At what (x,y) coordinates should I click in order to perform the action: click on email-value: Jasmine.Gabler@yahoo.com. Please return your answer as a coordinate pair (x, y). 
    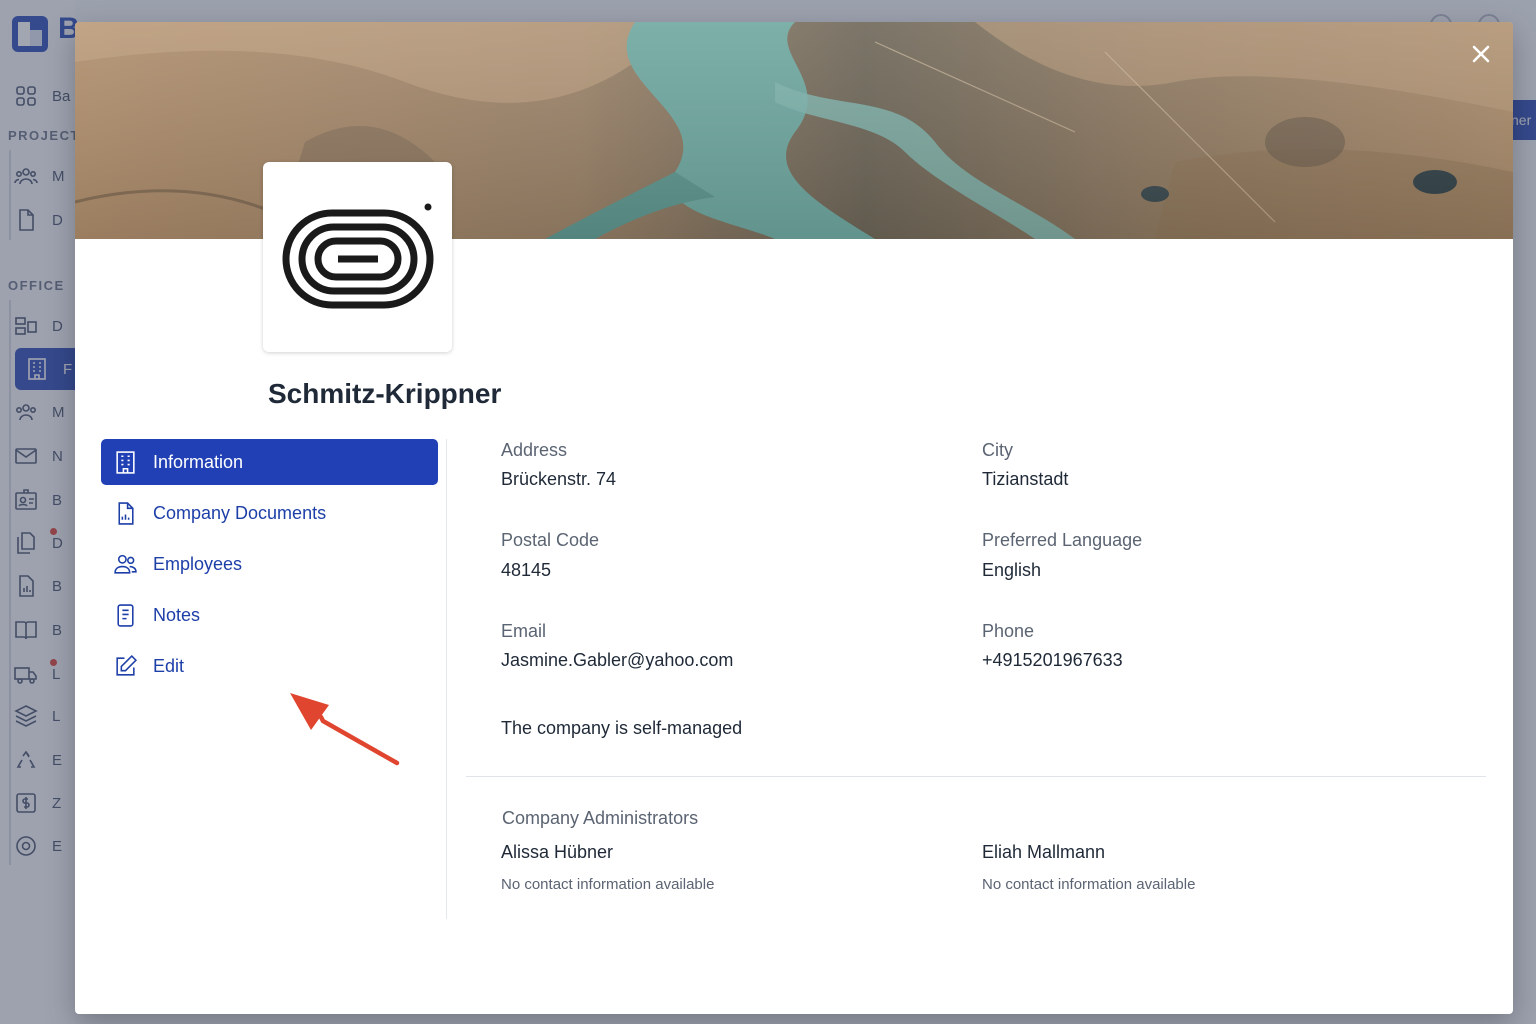
    Looking at the image, I should click on (617, 660).